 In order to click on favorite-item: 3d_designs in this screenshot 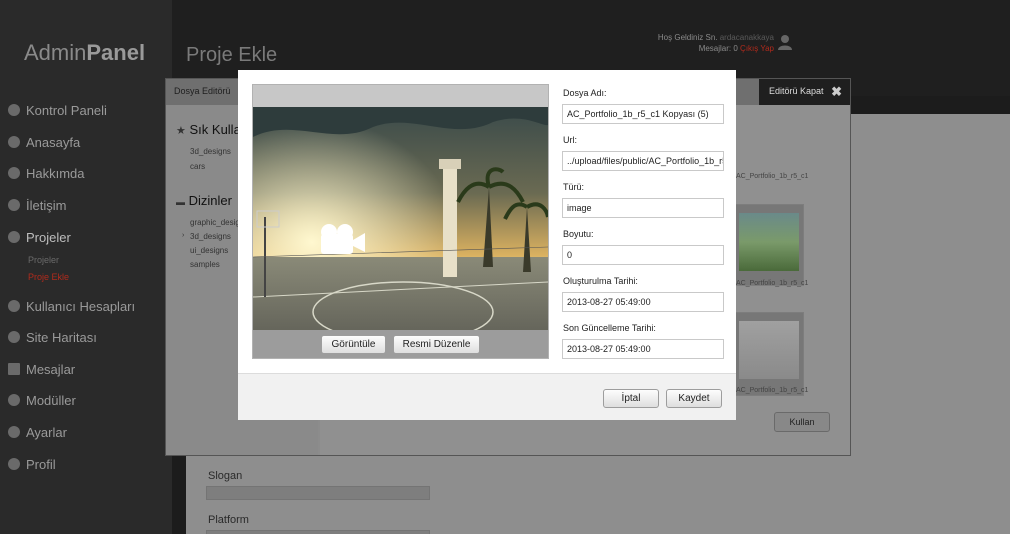, I will do `click(210, 151)`.